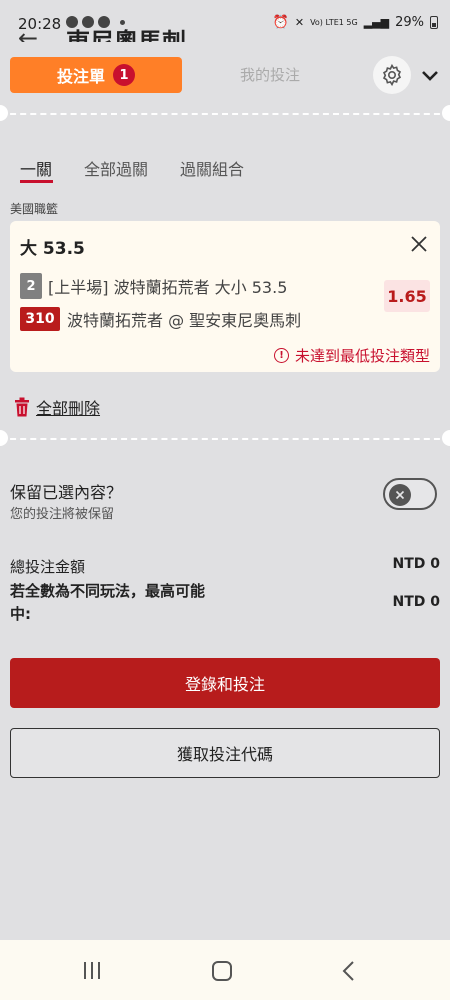  I want to click on recent-apps-icon, so click(92, 970).